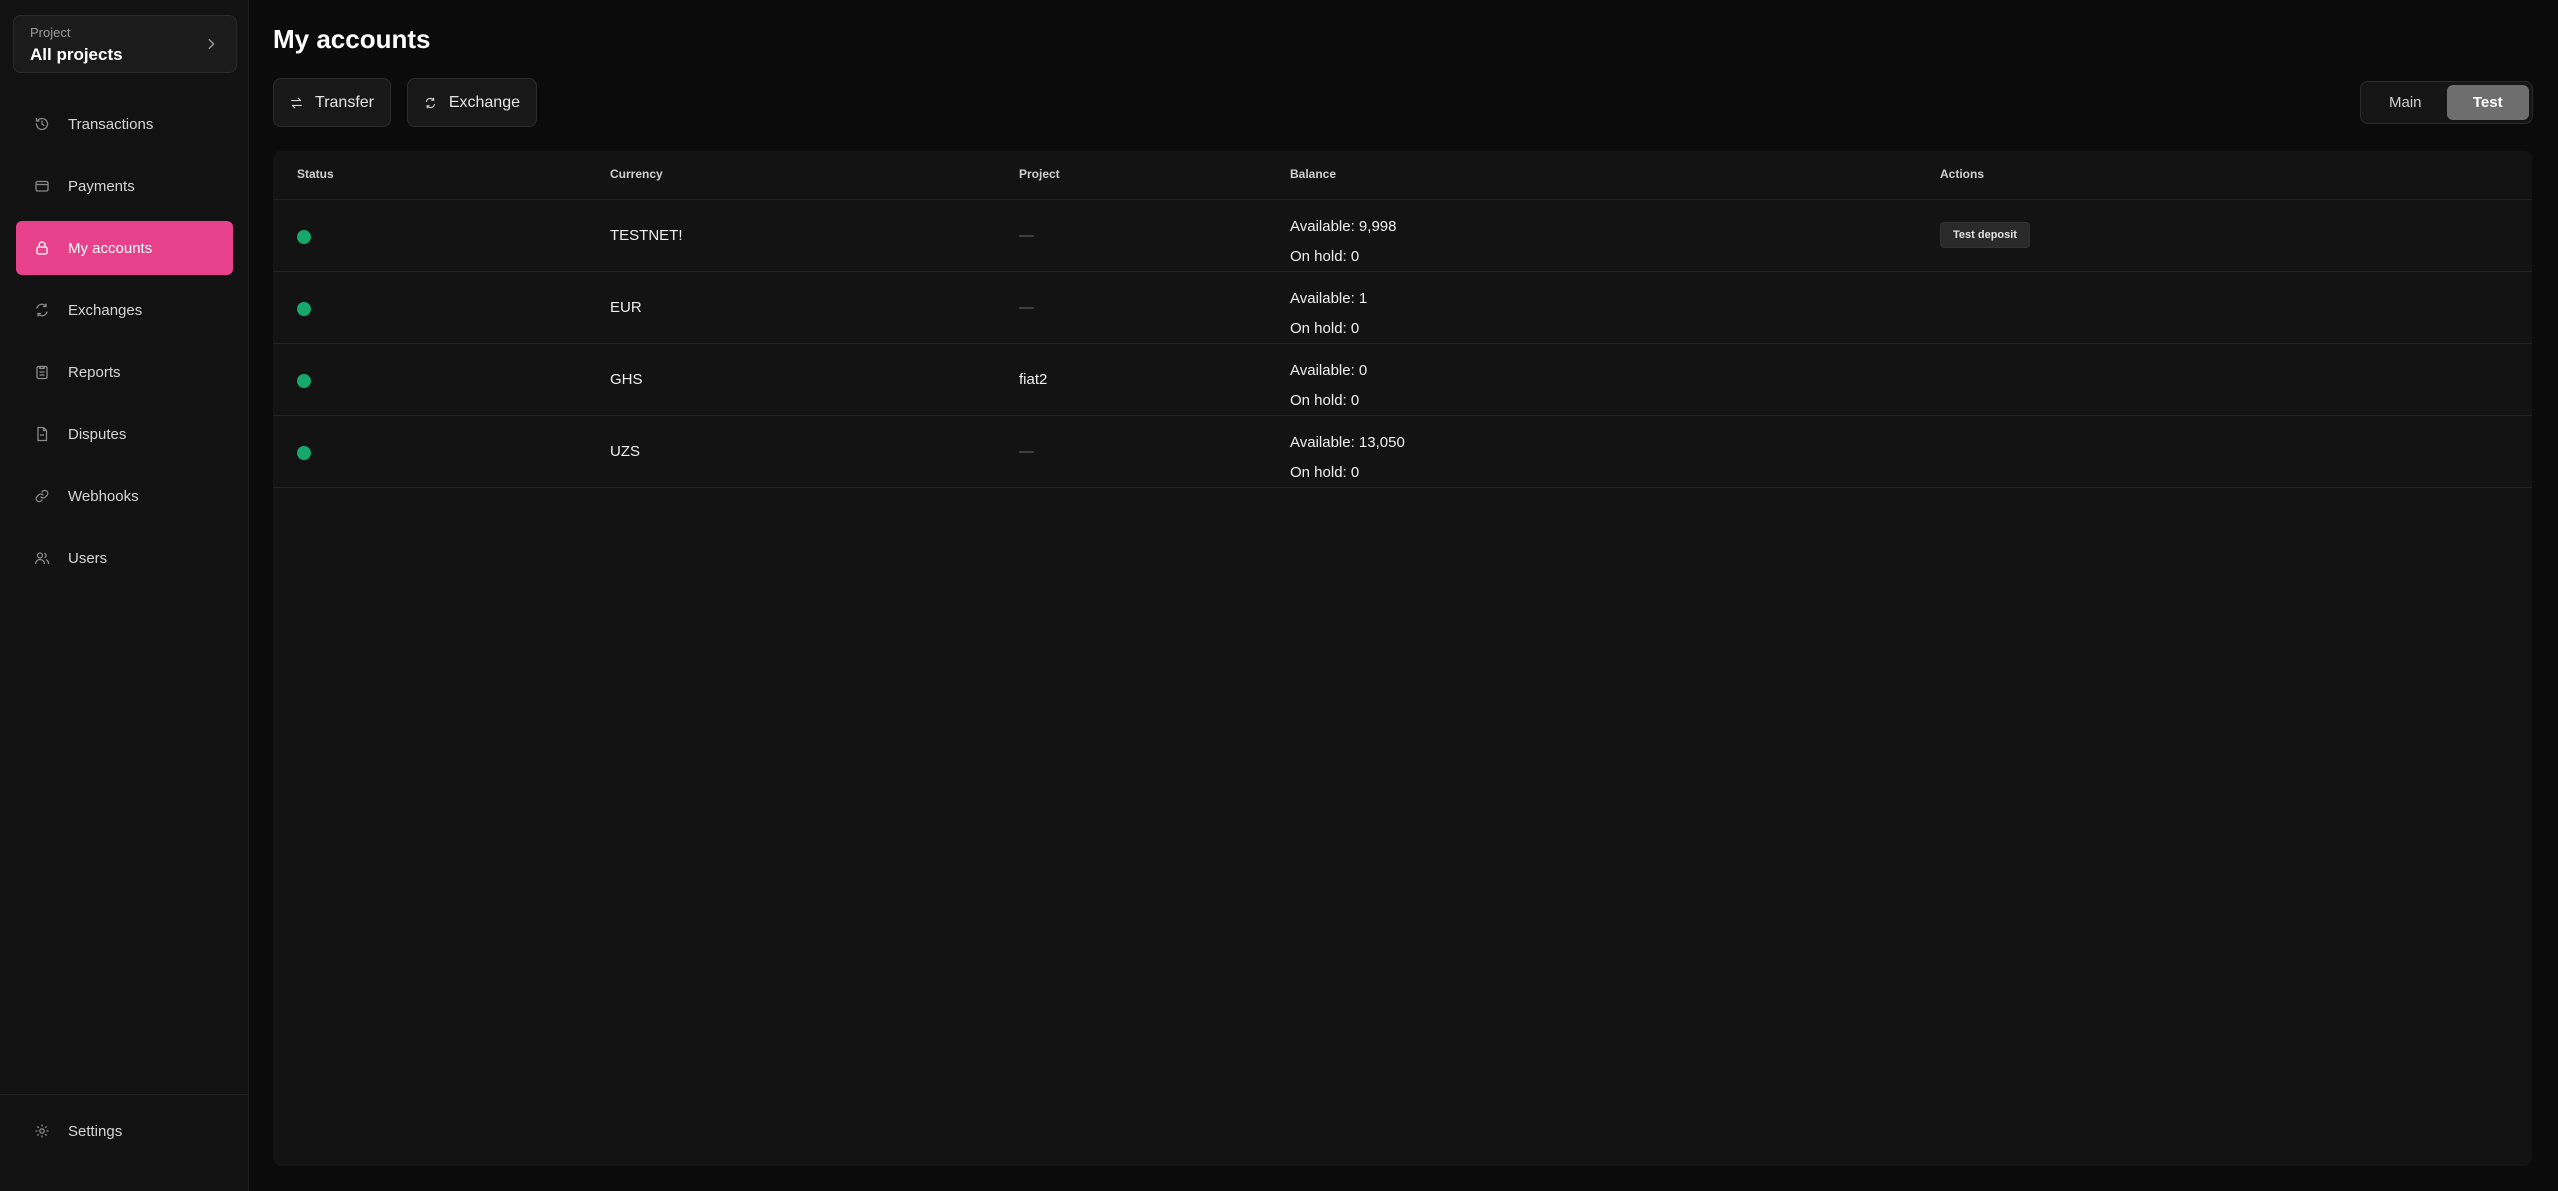 This screenshot has height=1191, width=2558. Describe the element at coordinates (1328, 386) in the screenshot. I see `balance-cell: Available: 0 On hold: 0` at that location.